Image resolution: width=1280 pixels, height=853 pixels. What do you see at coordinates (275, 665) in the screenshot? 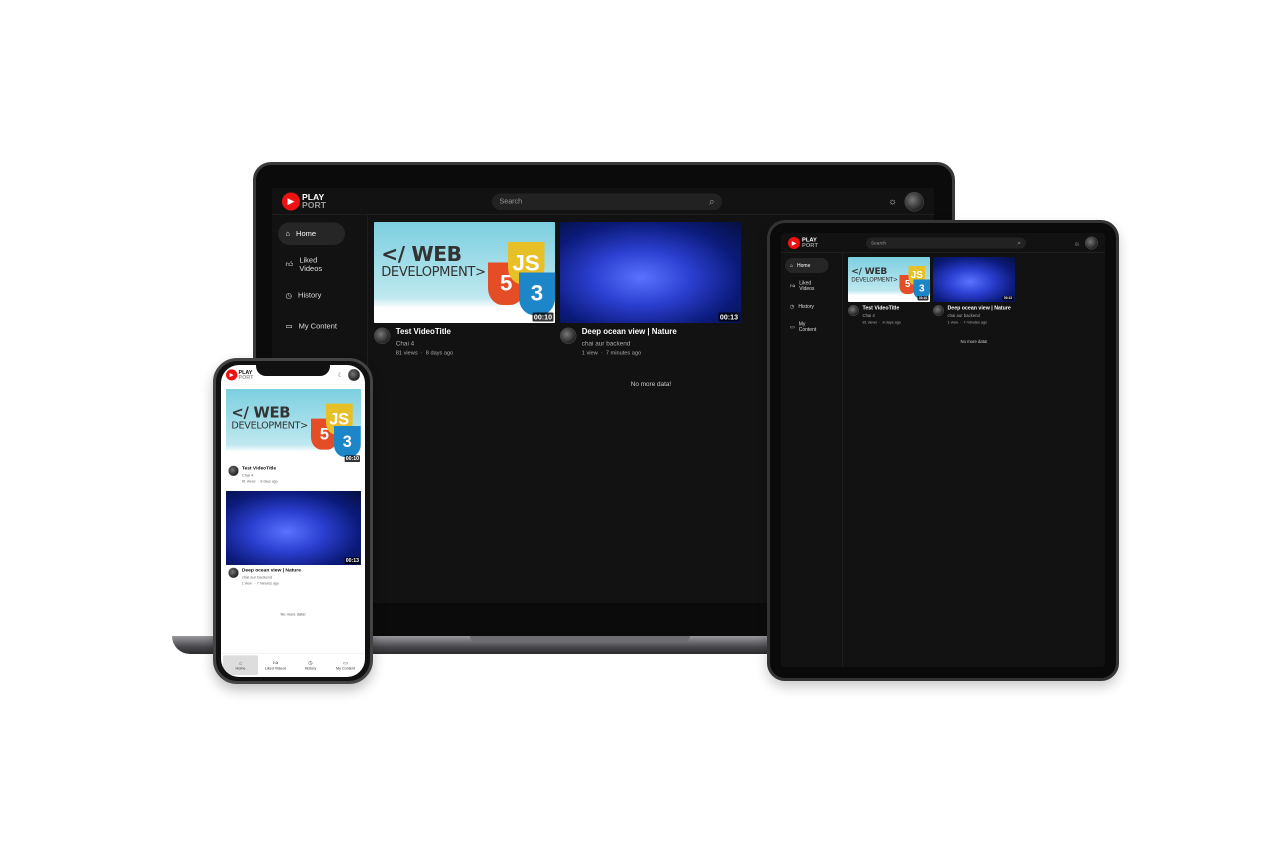
I see `bottom-nav-liked-videos: 👍︎ Liked Videos` at bounding box center [275, 665].